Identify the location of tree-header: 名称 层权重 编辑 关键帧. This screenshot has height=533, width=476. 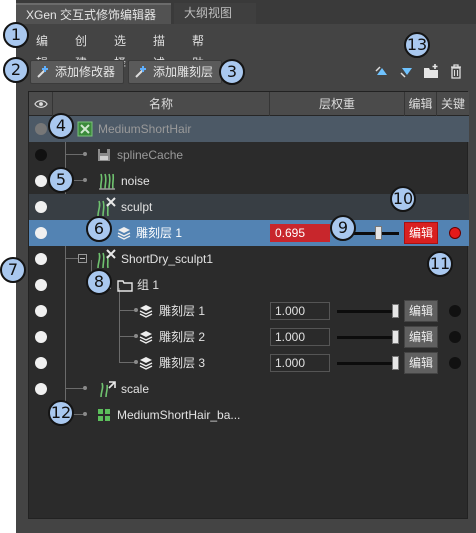
(249, 113).